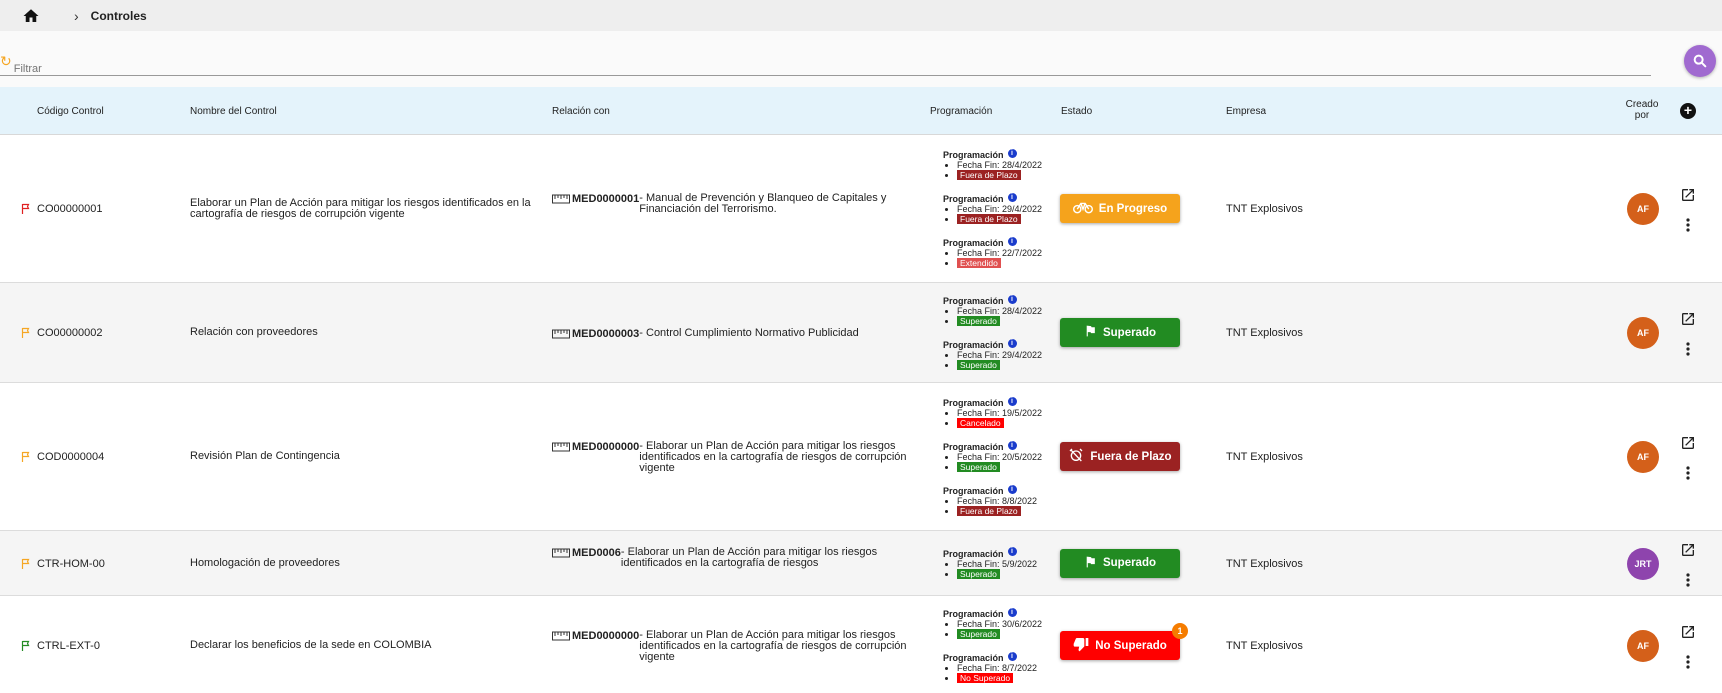 Image resolution: width=1722 pixels, height=693 pixels. What do you see at coordinates (581, 111) in the screenshot?
I see `col-relacion: Relación con` at bounding box center [581, 111].